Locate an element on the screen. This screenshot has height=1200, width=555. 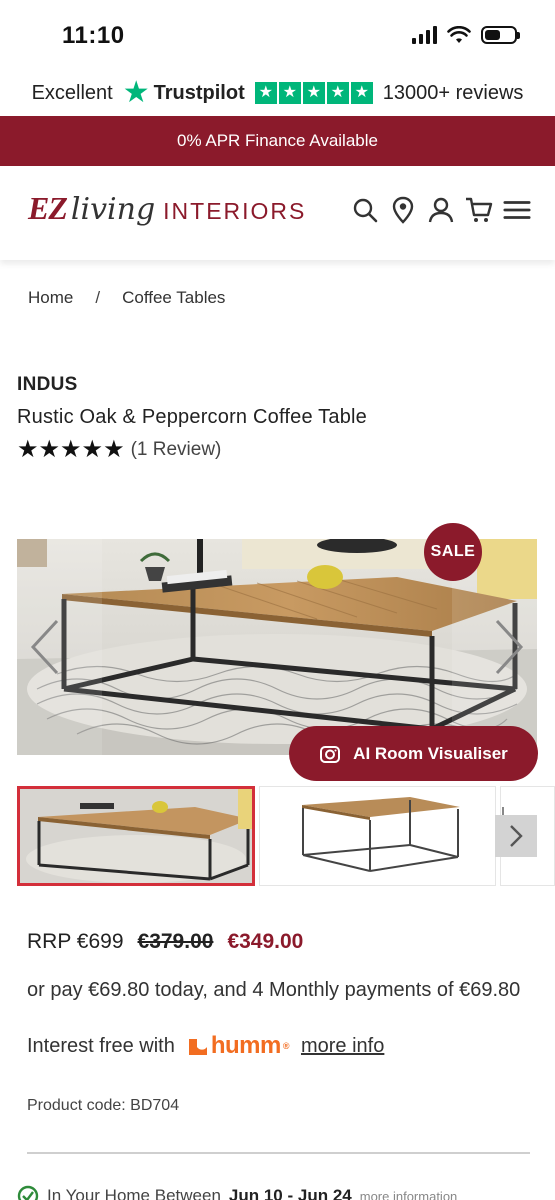
logo-ez: EZ is located at coordinates (48, 208).